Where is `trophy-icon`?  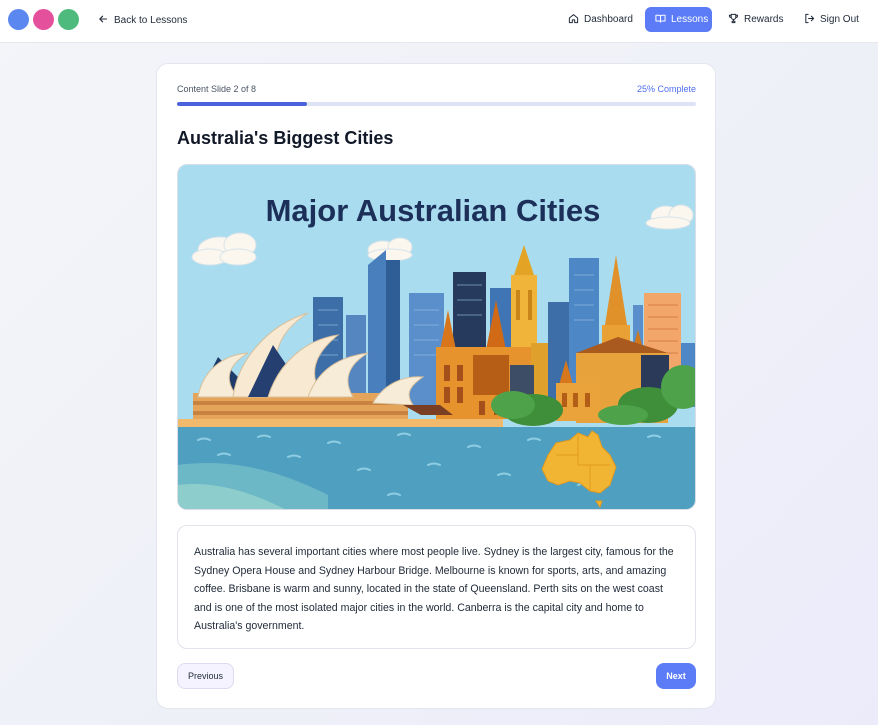
trophy-icon is located at coordinates (733, 20).